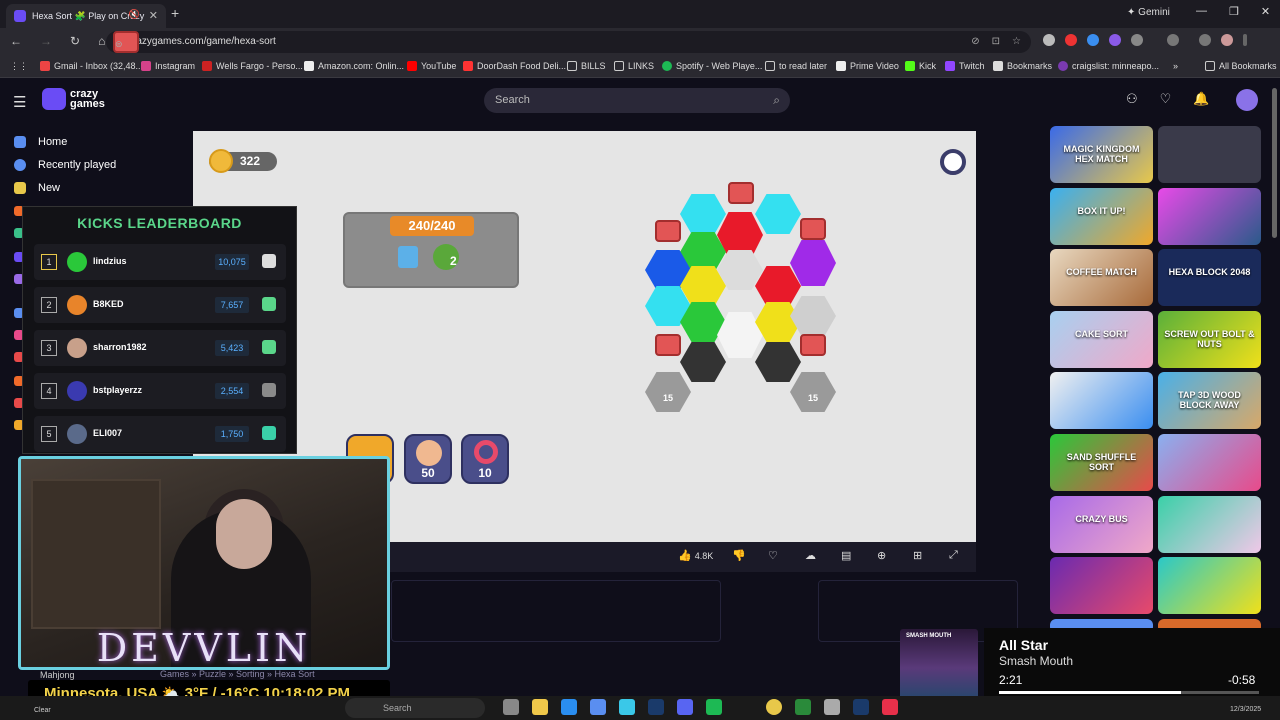 This screenshot has height=720, width=1280. What do you see at coordinates (1274, 163) in the screenshot?
I see `page-scrollbar` at bounding box center [1274, 163].